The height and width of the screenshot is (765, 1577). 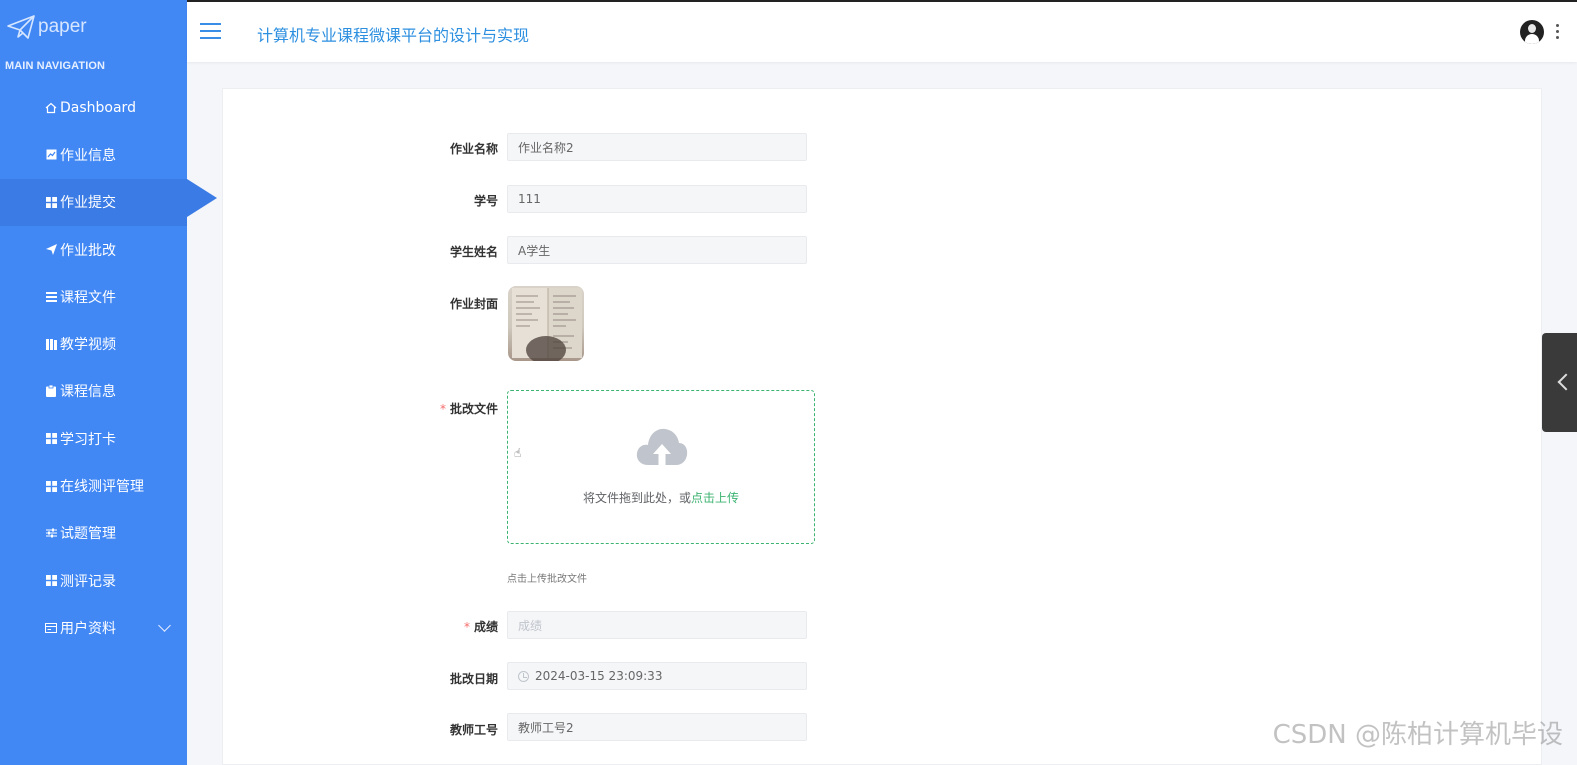 I want to click on homework-name-value: 作业名称2, so click(x=546, y=147).